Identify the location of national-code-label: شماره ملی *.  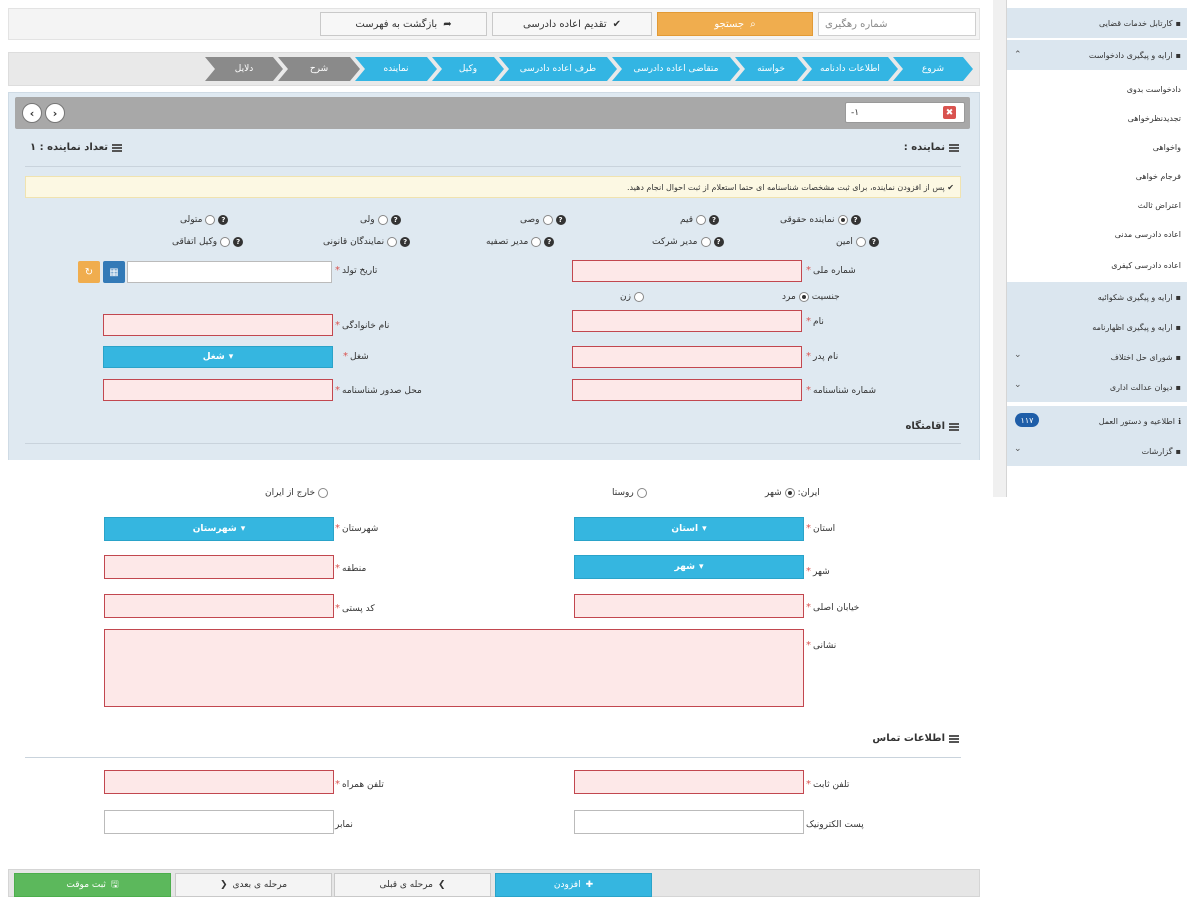
(831, 270).